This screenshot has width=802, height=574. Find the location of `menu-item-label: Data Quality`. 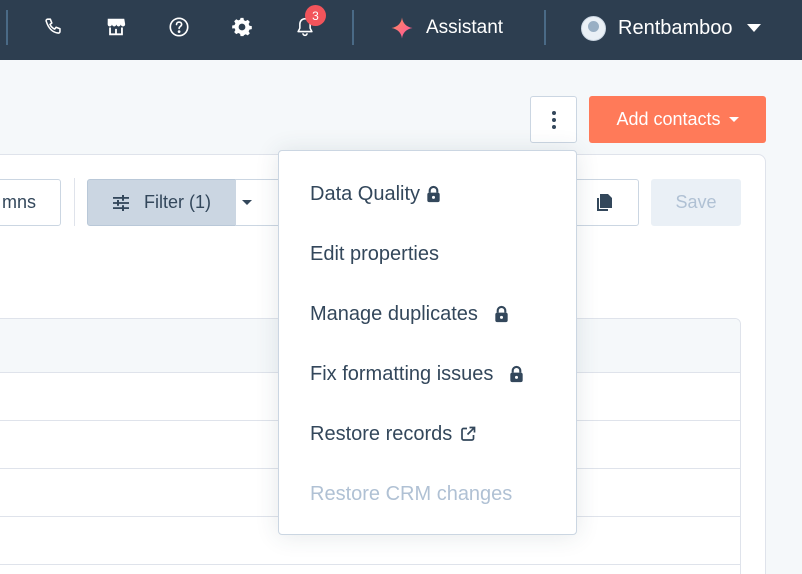

menu-item-label: Data Quality is located at coordinates (365, 193).